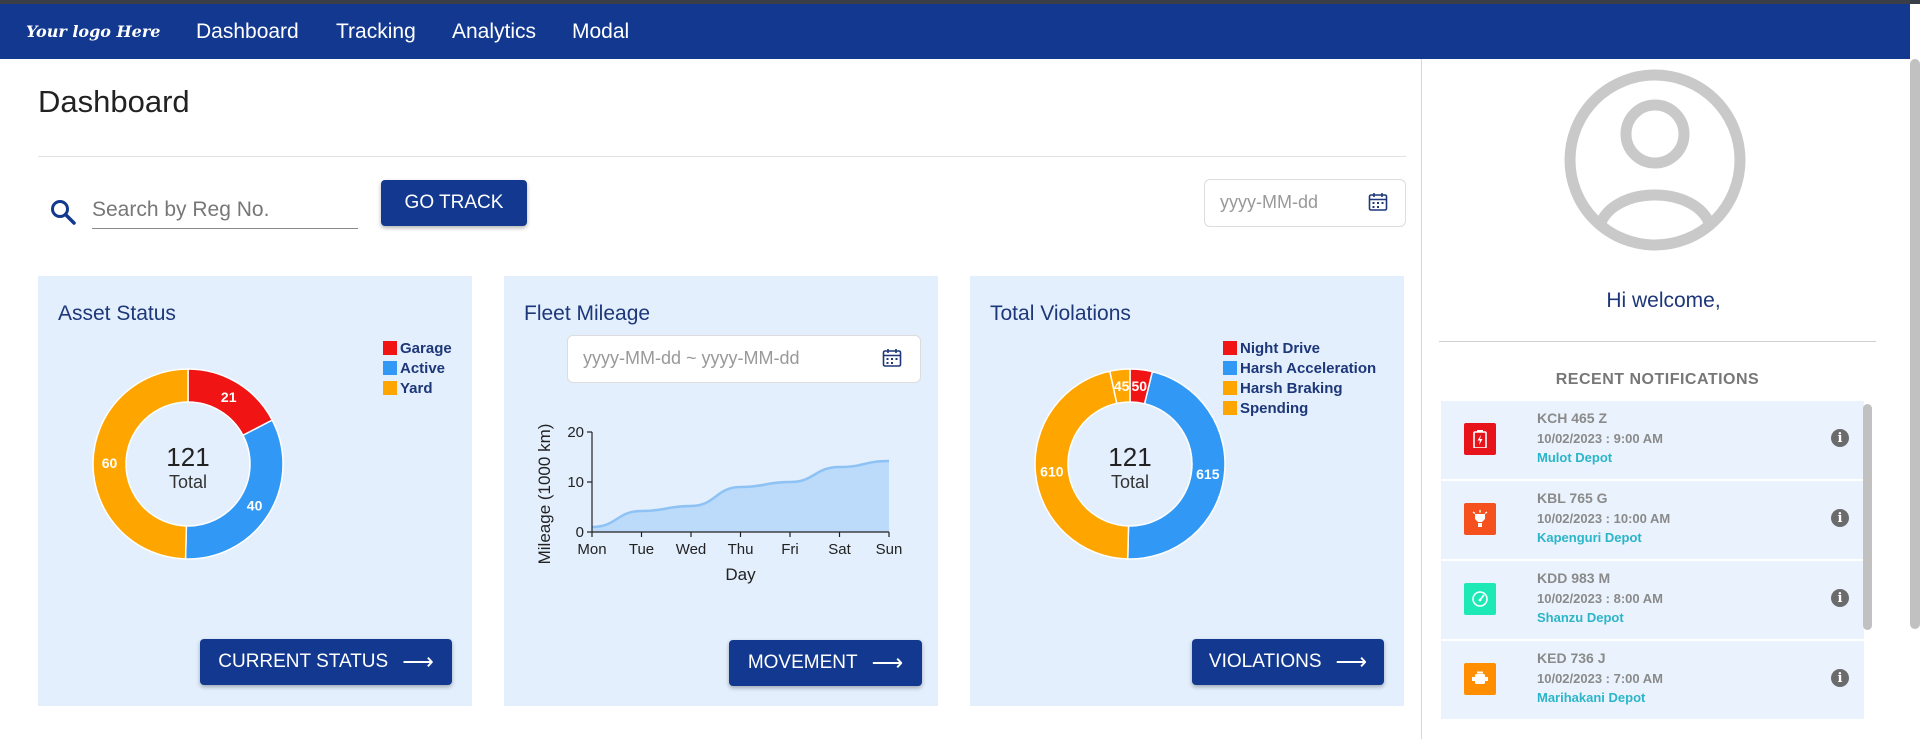 This screenshot has height=741, width=1920. What do you see at coordinates (580, 532) in the screenshot?
I see `y-tick-label: 0` at bounding box center [580, 532].